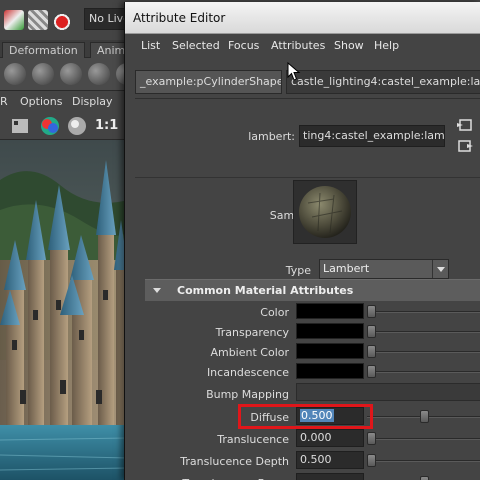  What do you see at coordinates (349, 45) in the screenshot?
I see `menu-show: Show` at bounding box center [349, 45].